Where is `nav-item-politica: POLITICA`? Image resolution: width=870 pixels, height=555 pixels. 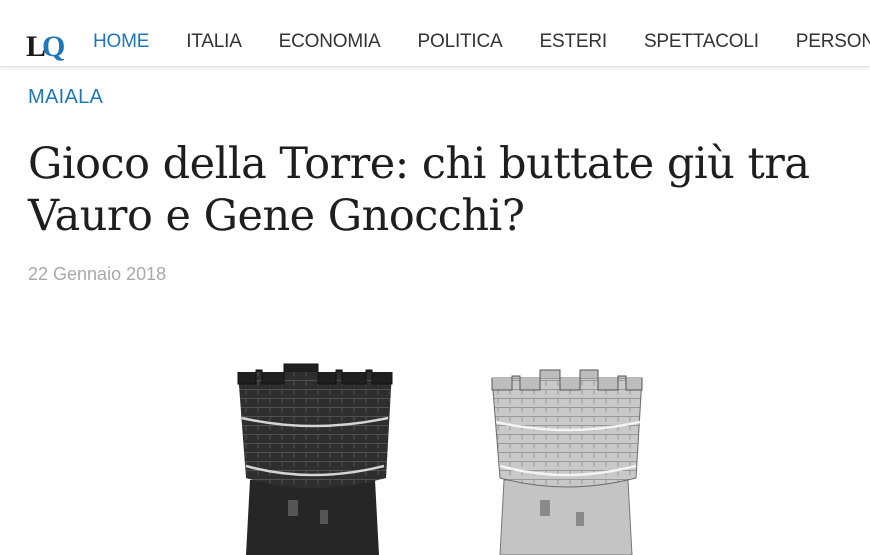 nav-item-politica: POLITICA is located at coordinates (460, 42).